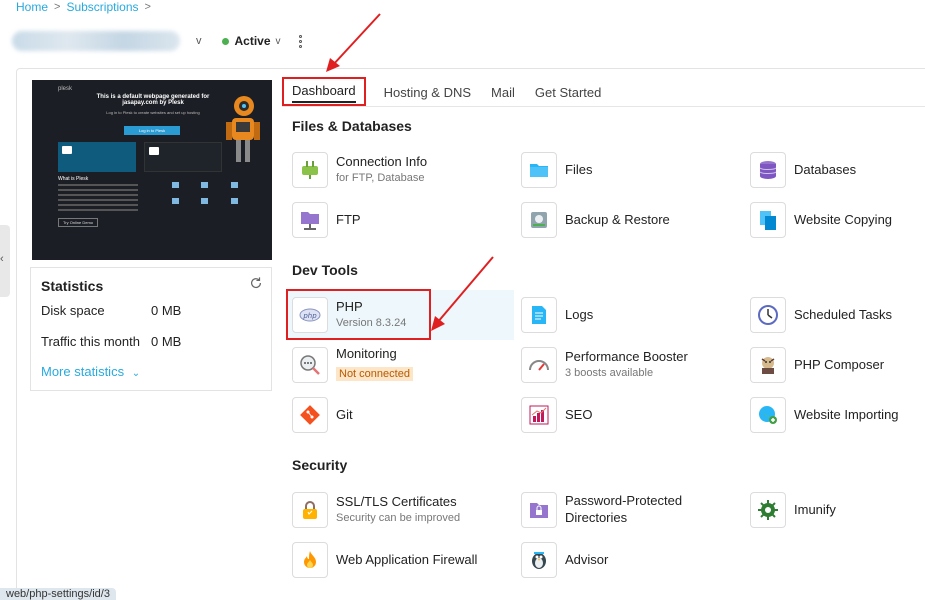 The height and width of the screenshot is (600, 925). I want to click on tile-logs: Logs, so click(632, 315).